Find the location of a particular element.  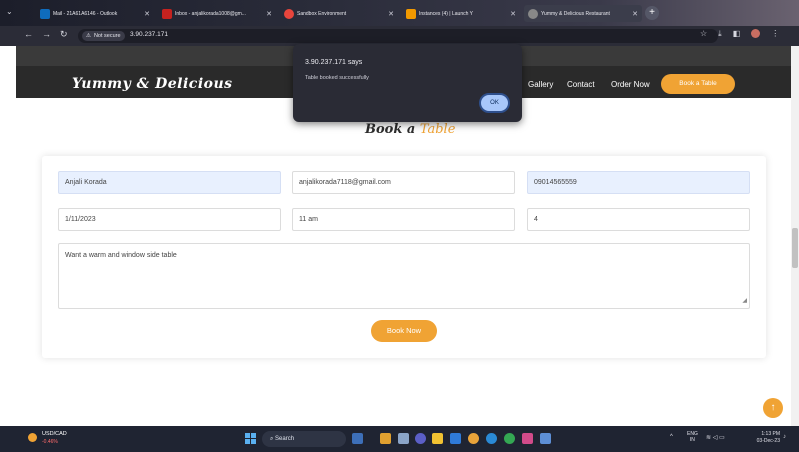

speaker-icon: ◁ is located at coordinates (715, 438).